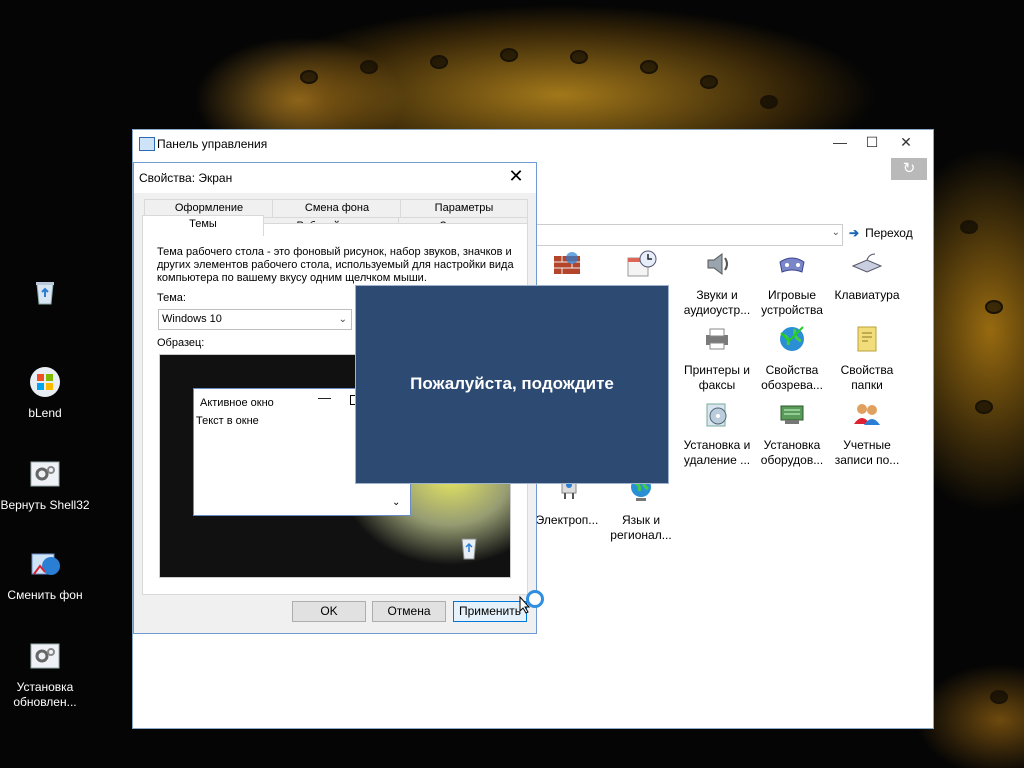  I want to click on sample-window-title: Активное окно, so click(237, 403).